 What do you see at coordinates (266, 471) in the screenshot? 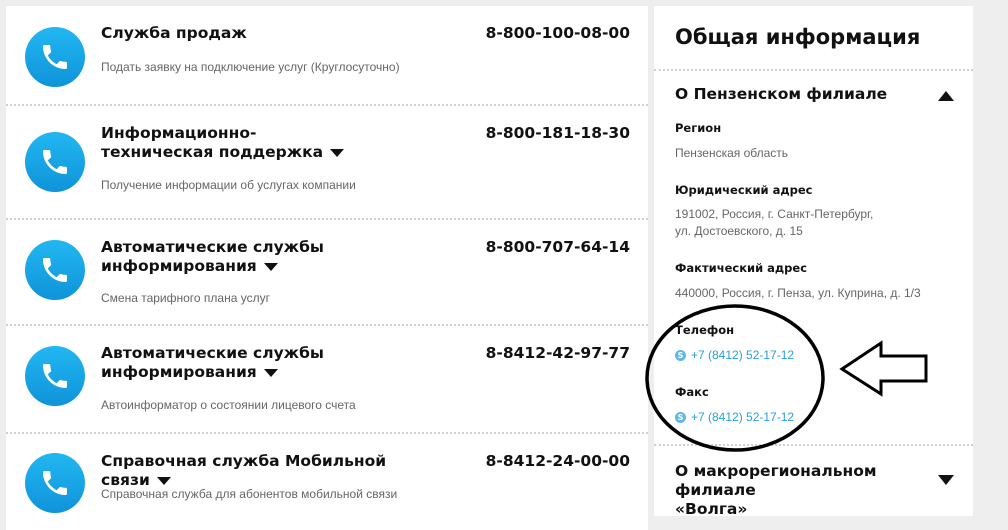
I see `service-title: Справочная служба Мобильной связи` at bounding box center [266, 471].